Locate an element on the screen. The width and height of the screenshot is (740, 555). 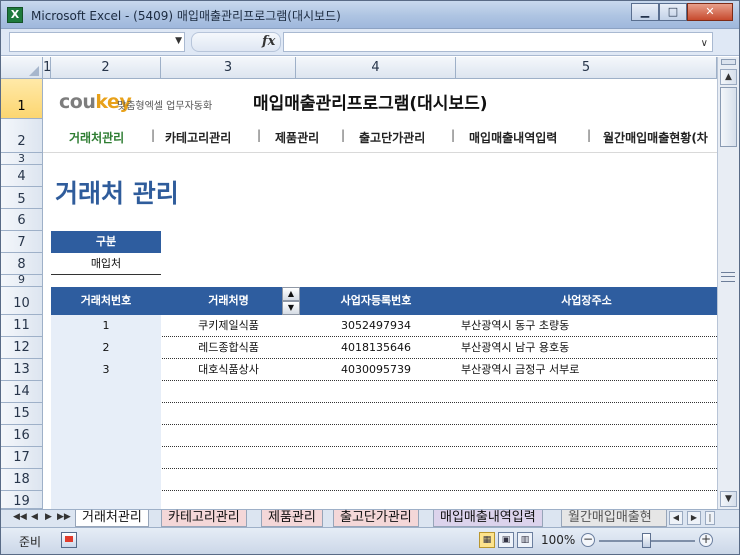
next-sheet-icon: ▶ is located at coordinates (48, 517).